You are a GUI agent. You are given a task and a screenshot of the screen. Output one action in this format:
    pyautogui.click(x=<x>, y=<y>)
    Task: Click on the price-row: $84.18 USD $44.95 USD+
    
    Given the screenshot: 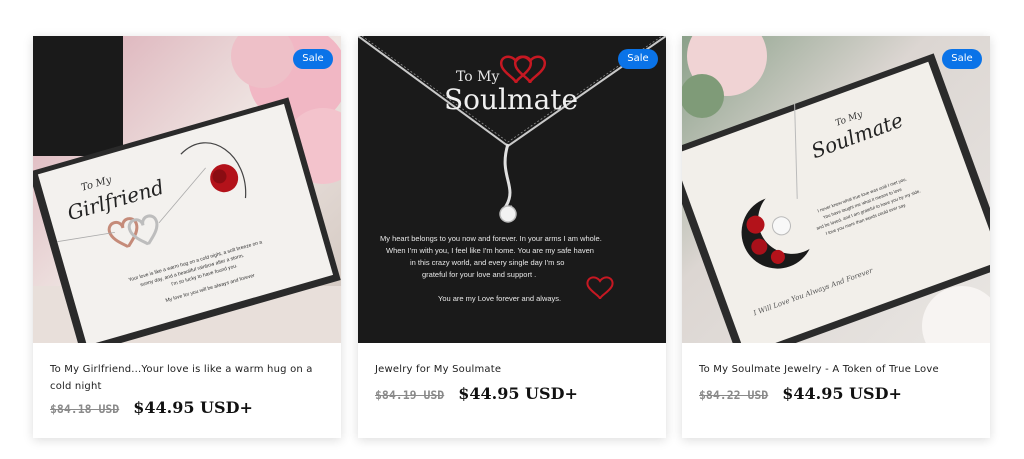 What is the action you would take?
    pyautogui.click(x=151, y=407)
    